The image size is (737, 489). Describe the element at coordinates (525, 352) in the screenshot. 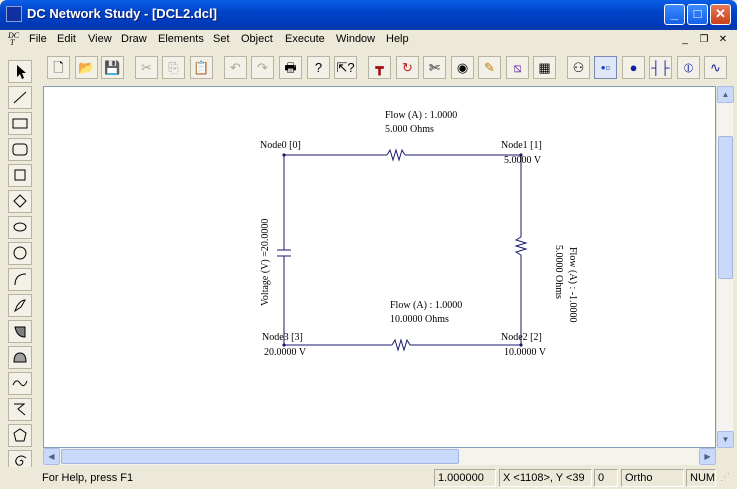

I see `node2-voltage: 10.0000 V` at that location.